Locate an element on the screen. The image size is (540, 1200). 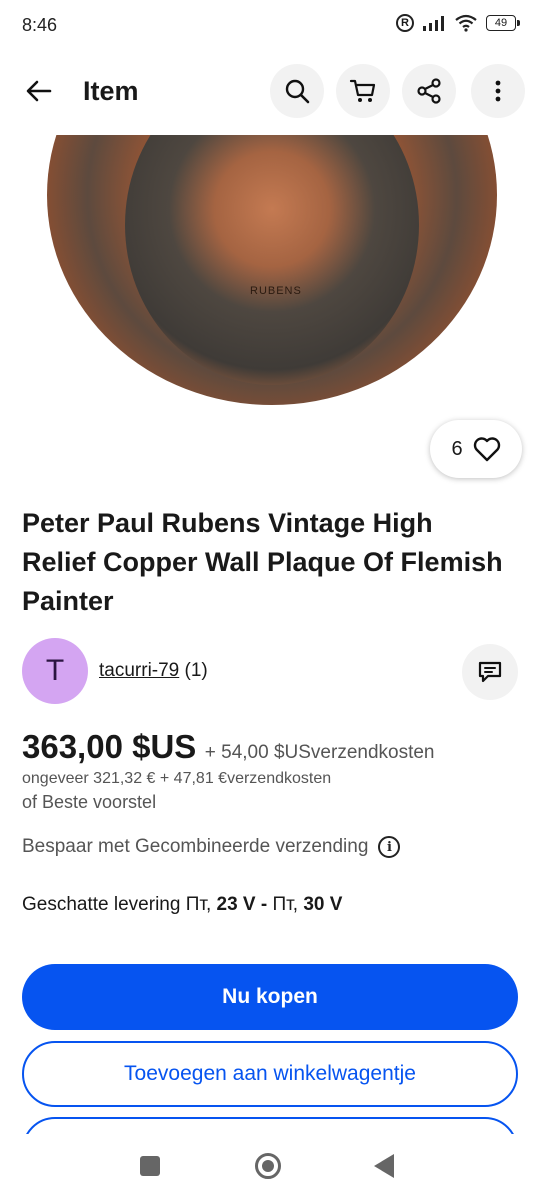
watchlist-action-button is located at coordinates (270, 1125).